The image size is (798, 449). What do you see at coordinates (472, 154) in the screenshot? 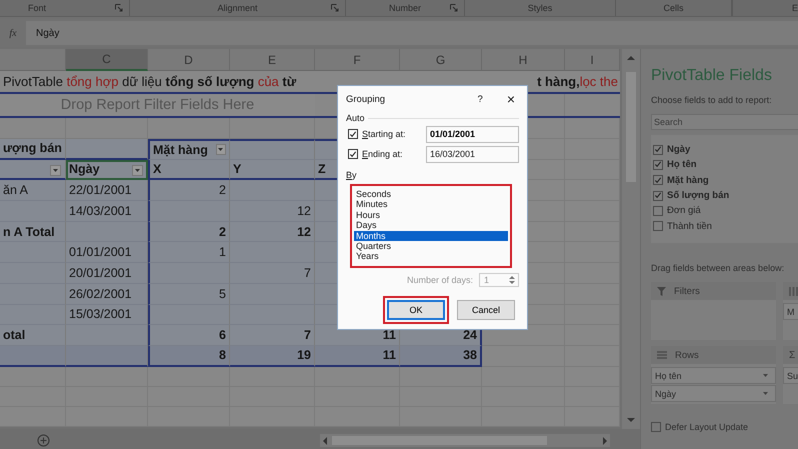
I see `date-input: 16/03/2001` at bounding box center [472, 154].